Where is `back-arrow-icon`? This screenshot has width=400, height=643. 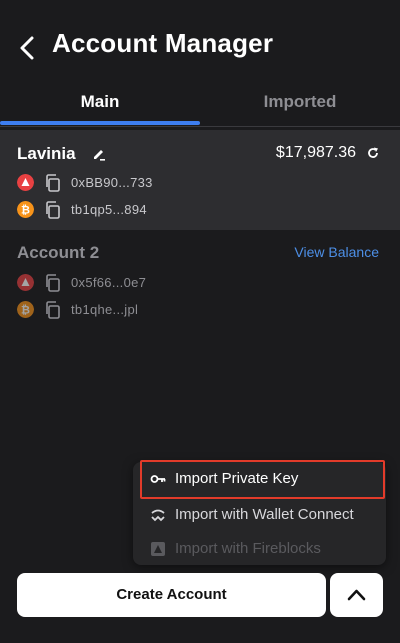 back-arrow-icon is located at coordinates (28, 48).